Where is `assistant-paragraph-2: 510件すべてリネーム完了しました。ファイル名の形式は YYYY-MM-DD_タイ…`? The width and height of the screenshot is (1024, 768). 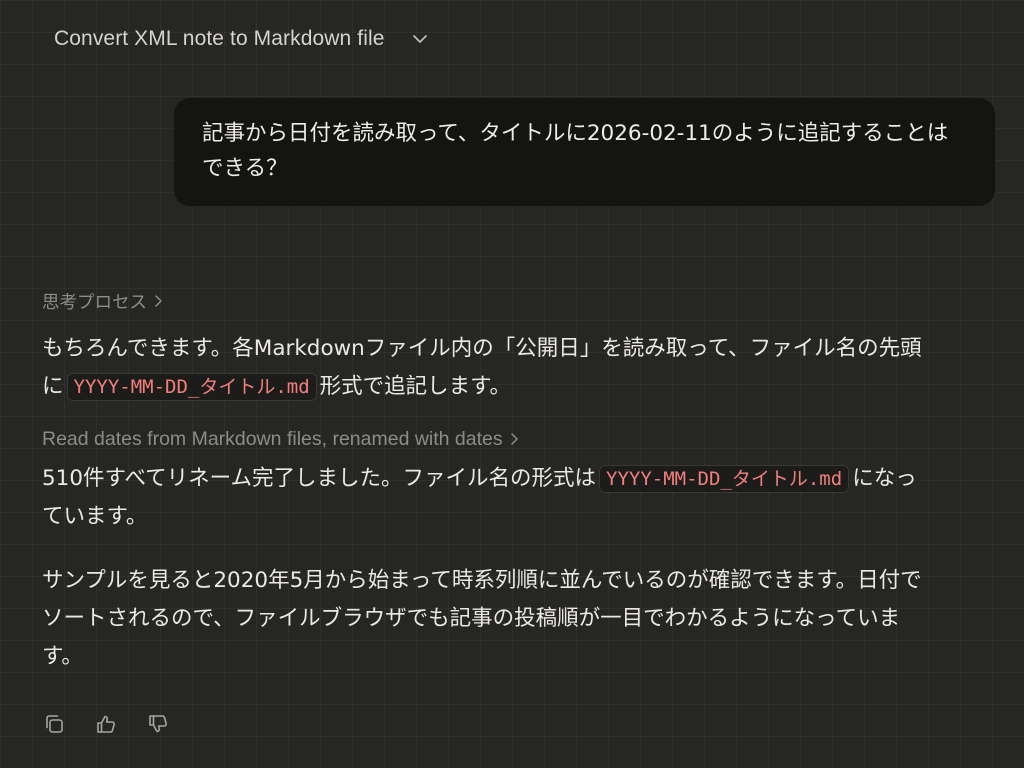 assistant-paragraph-2: 510件すべてリネーム完了しました。ファイル名の形式は YYYY-MM-DD_タイ… is located at coordinates (482, 498).